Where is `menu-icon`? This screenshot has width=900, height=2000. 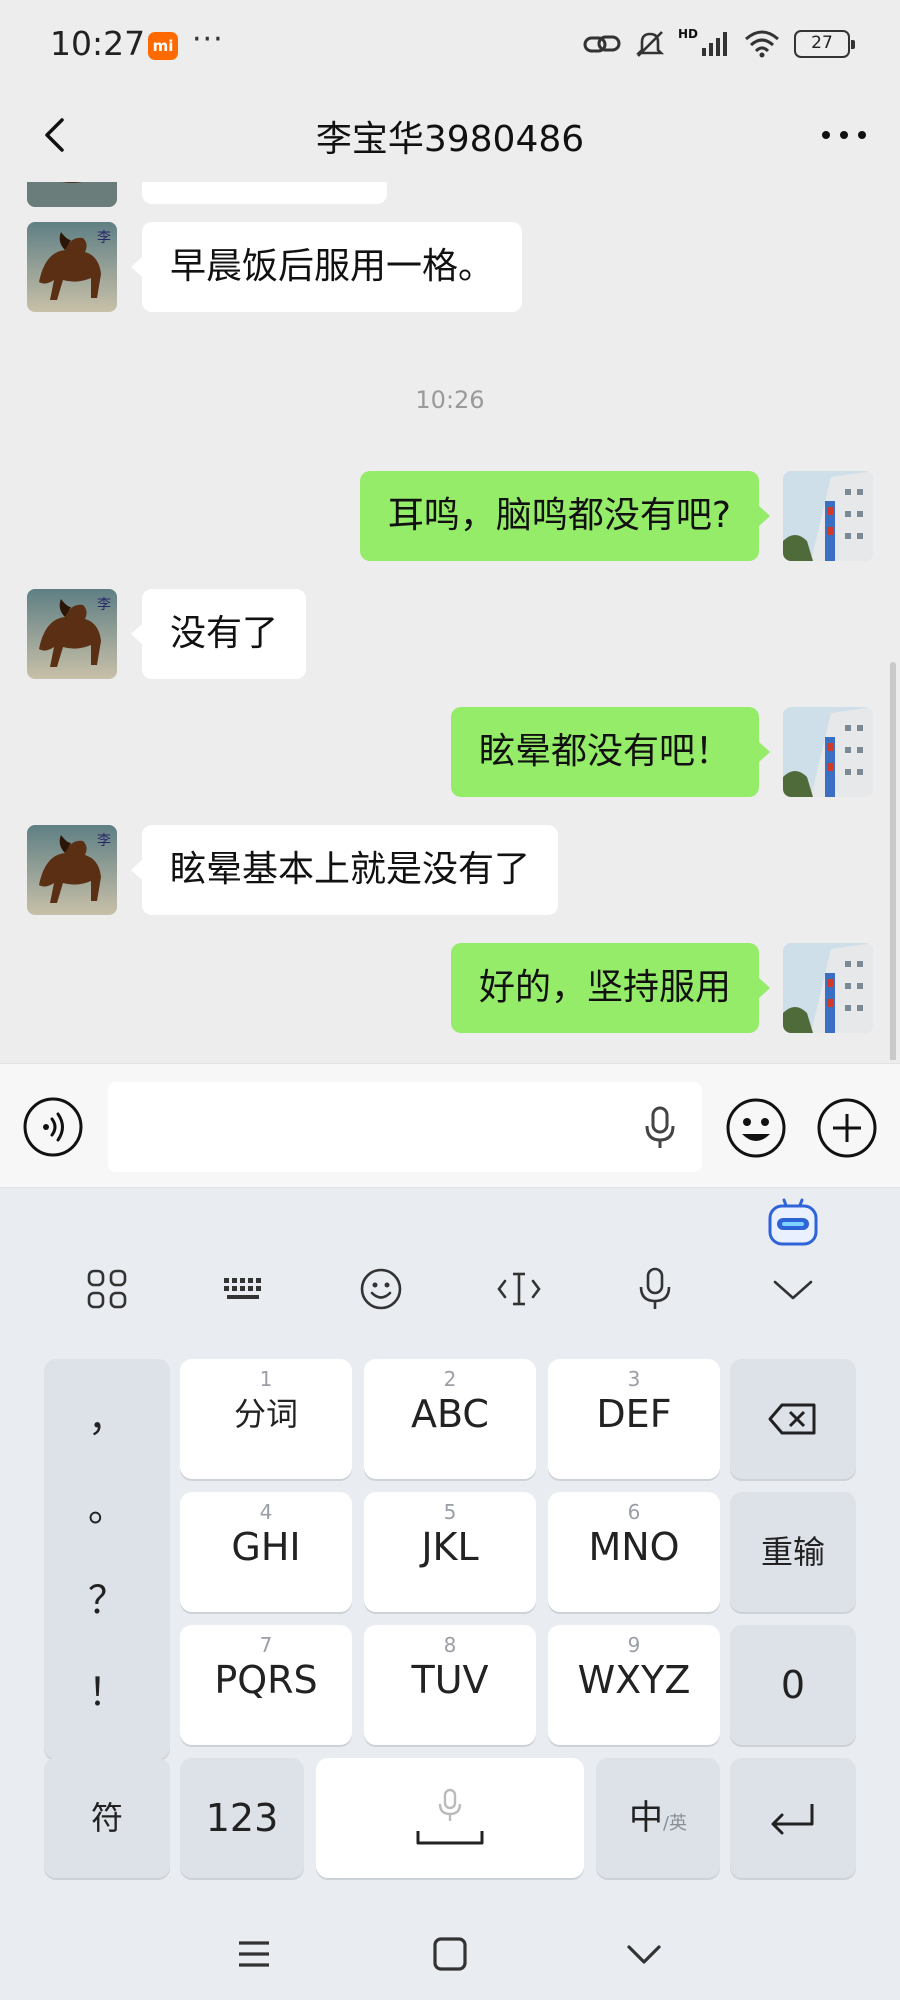 menu-icon is located at coordinates (254, 1954).